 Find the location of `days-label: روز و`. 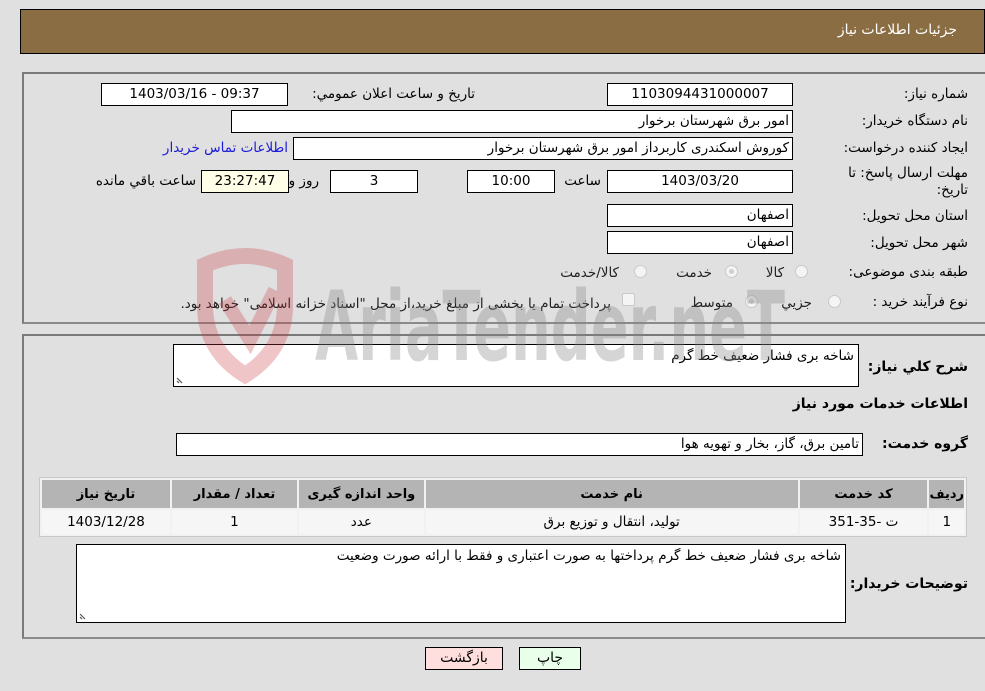

days-label: روز و is located at coordinates (303, 181).